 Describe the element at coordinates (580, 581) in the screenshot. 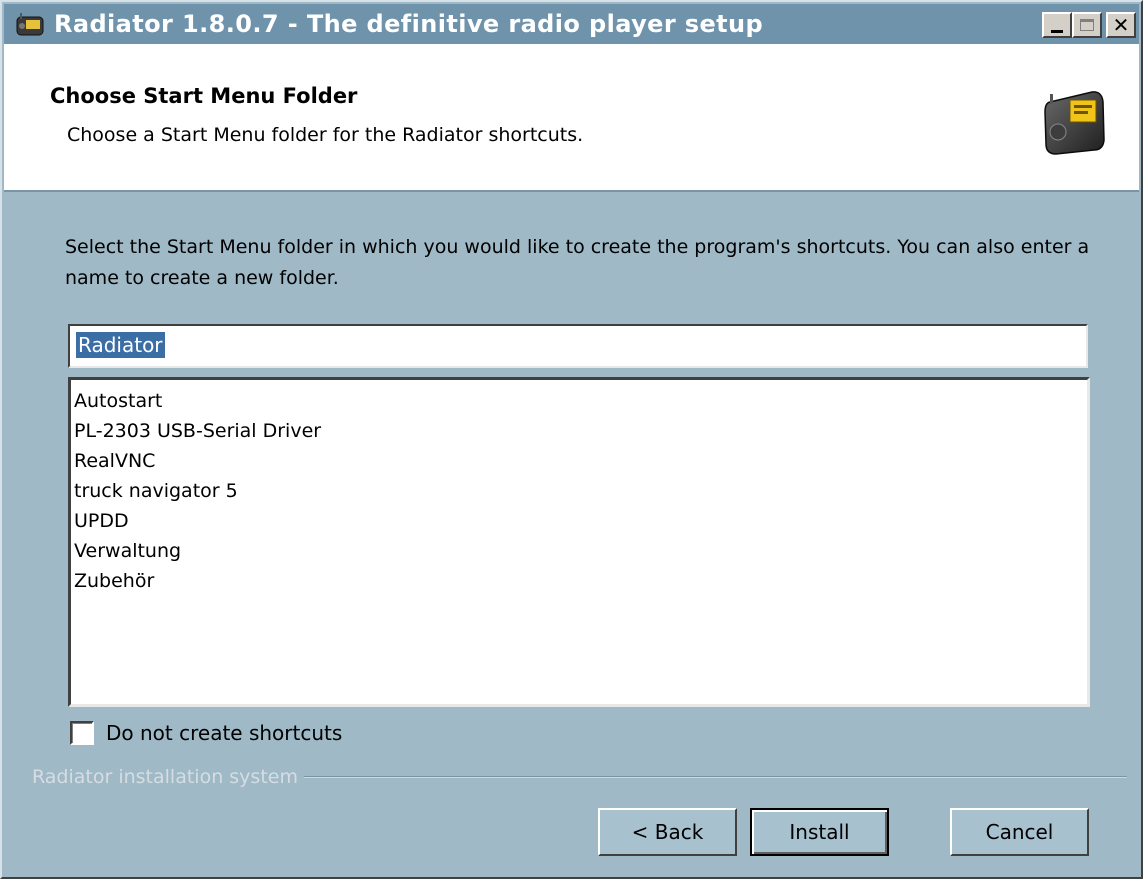

I see `list-item: Zubehör` at that location.